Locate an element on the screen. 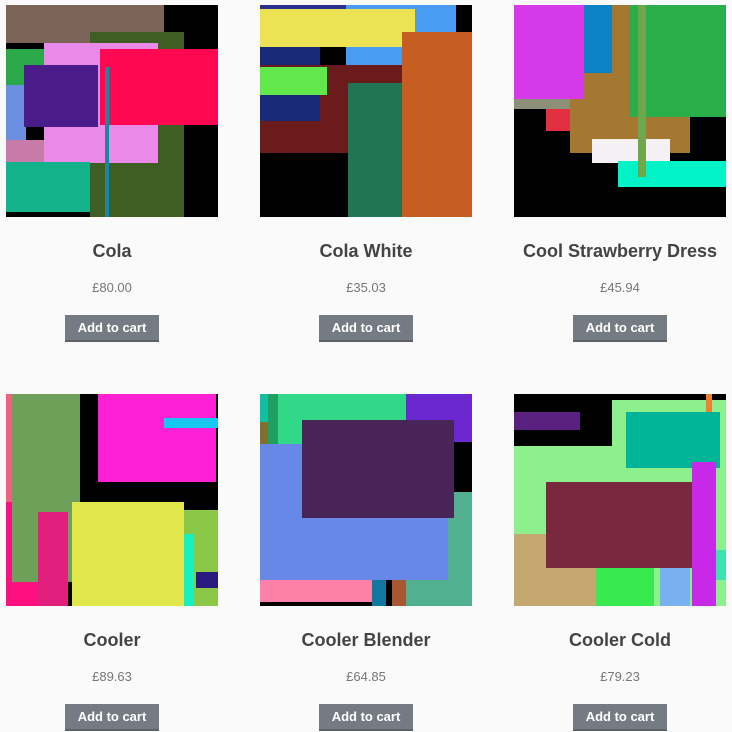 The image size is (732, 732). product-title: Cooler Blender is located at coordinates (366, 640).